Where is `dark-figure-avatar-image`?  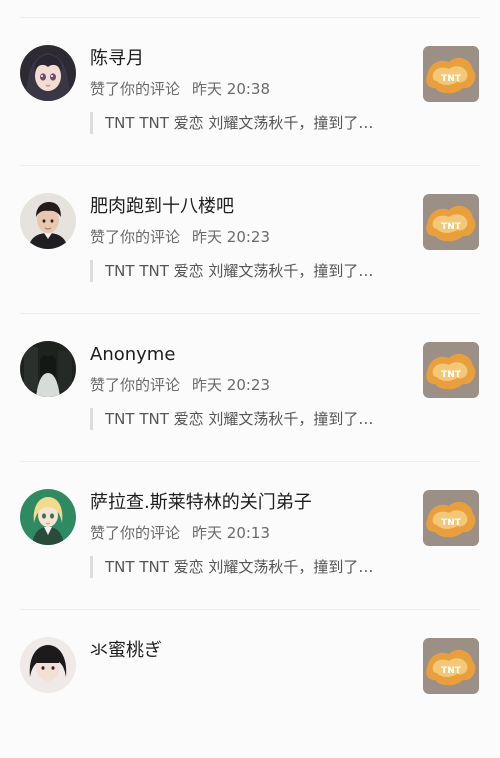
dark-figure-avatar-image is located at coordinates (48, 369).